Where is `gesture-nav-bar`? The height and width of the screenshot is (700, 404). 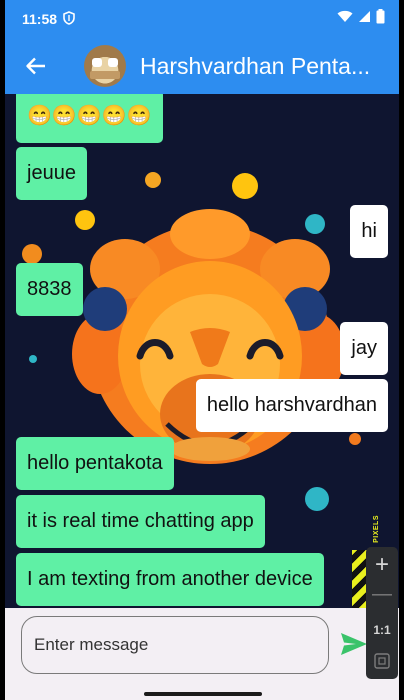 gesture-nav-bar is located at coordinates (202, 694).